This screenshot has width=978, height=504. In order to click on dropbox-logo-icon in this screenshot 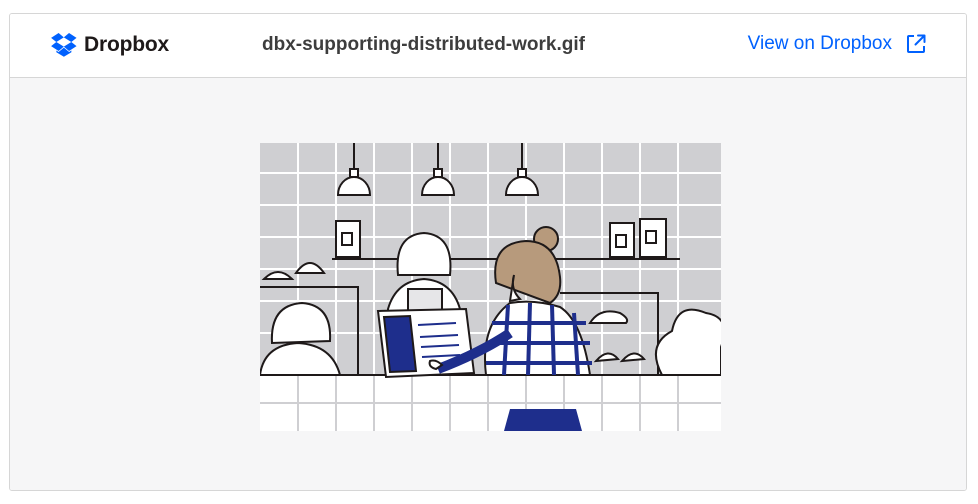, I will do `click(64, 45)`.